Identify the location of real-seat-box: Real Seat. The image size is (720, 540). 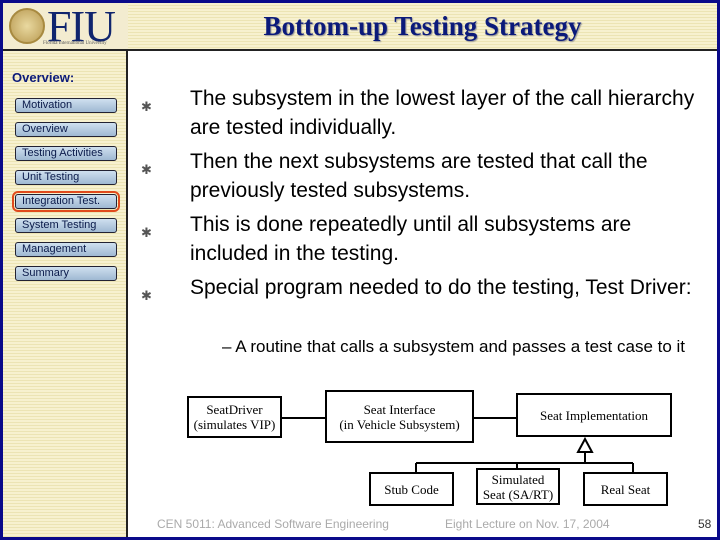
(625, 489).